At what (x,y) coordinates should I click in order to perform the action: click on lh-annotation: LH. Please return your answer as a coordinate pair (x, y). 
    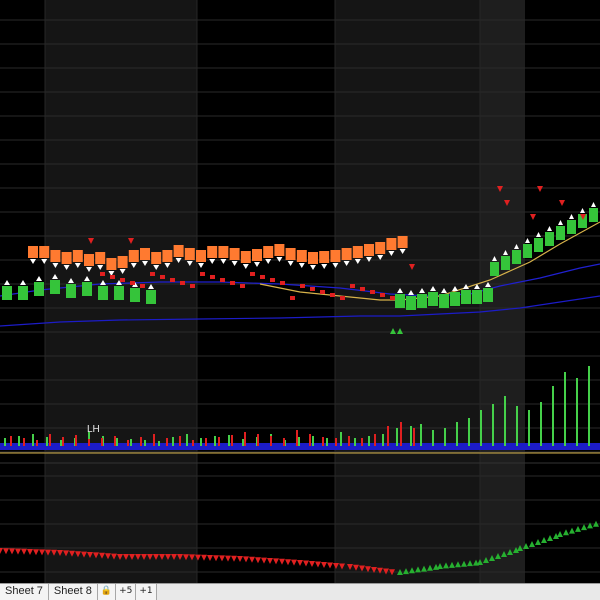
    Looking at the image, I should click on (93, 429).